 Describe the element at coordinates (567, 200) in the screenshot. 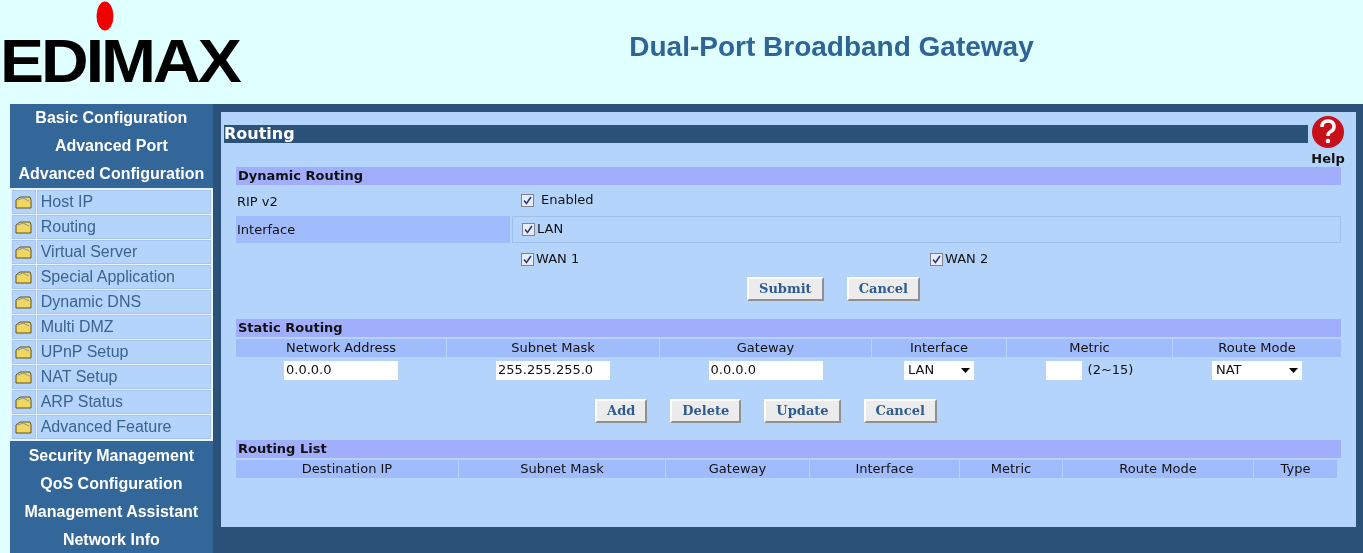

I see `option-label: Enabled` at that location.